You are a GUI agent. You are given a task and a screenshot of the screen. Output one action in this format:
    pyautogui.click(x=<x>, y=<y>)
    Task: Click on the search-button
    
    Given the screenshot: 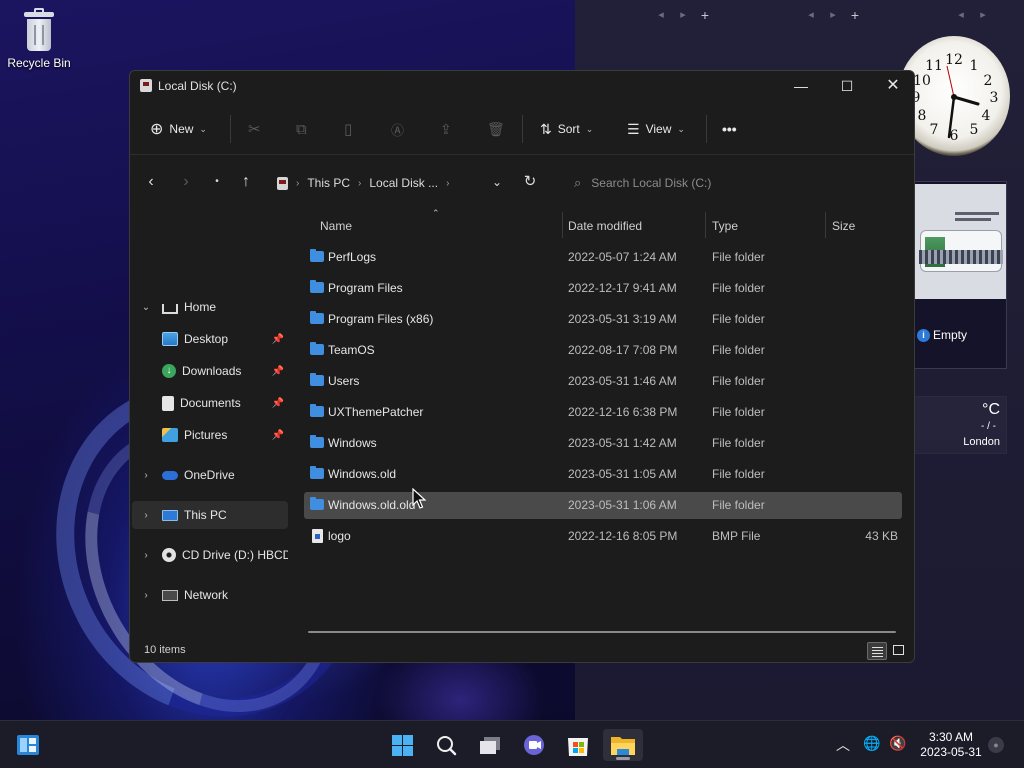 What is the action you would take?
    pyautogui.click(x=446, y=745)
    